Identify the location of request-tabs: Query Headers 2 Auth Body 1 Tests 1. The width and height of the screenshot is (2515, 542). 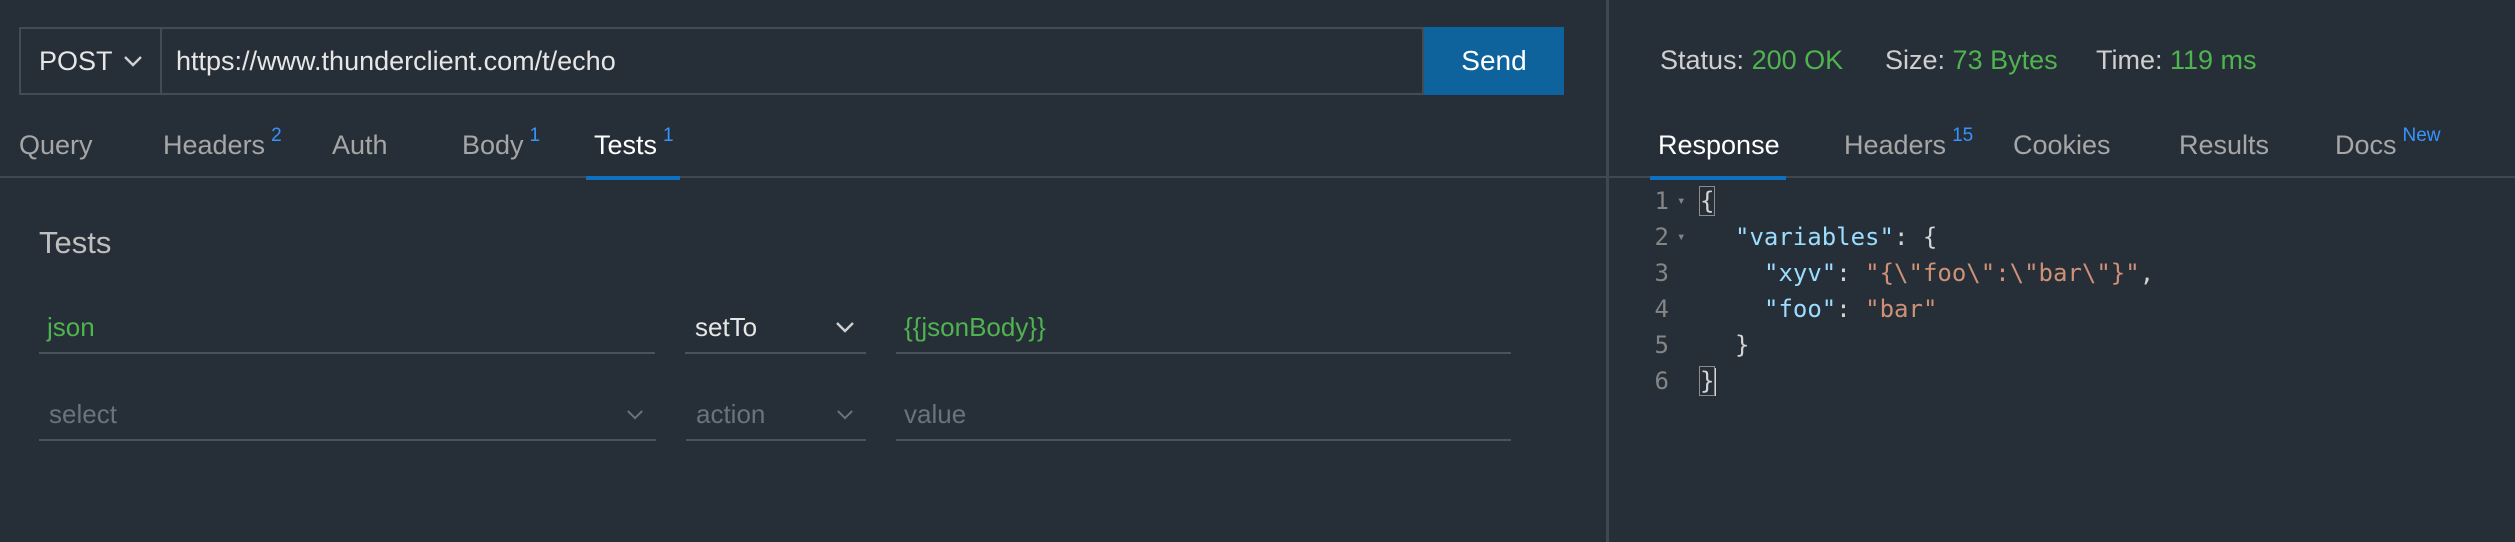
(803, 146).